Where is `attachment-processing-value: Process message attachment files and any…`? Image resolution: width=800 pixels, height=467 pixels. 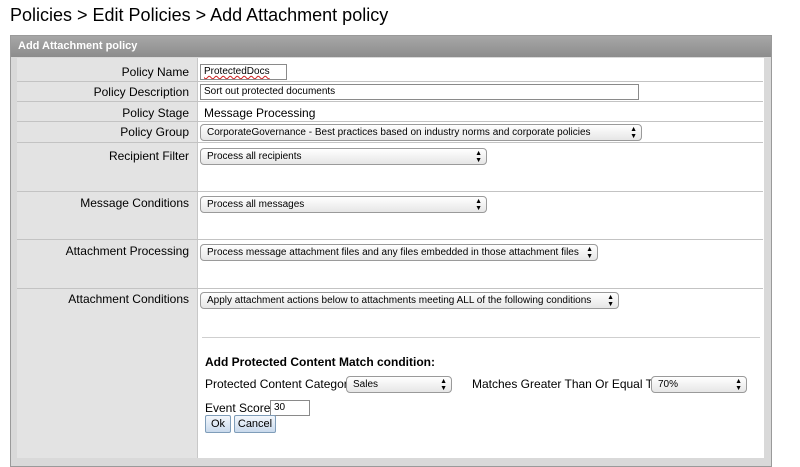
attachment-processing-value: Process message attachment files and any… is located at coordinates (393, 252).